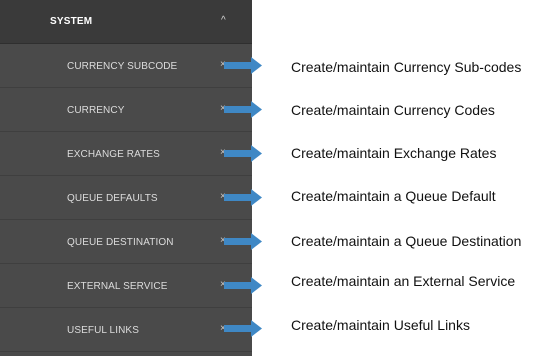  I want to click on menu-item-label: USEFUL LINKS, so click(103, 330).